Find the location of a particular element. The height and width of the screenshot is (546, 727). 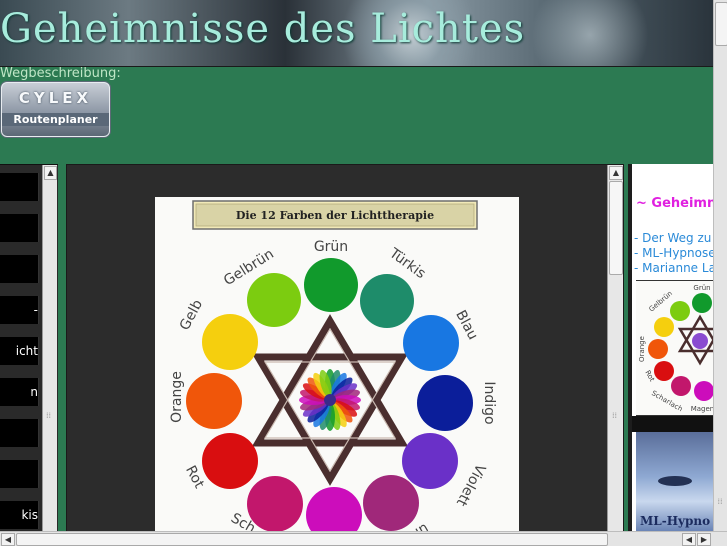

color-circle-gelbruen is located at coordinates (274, 300).